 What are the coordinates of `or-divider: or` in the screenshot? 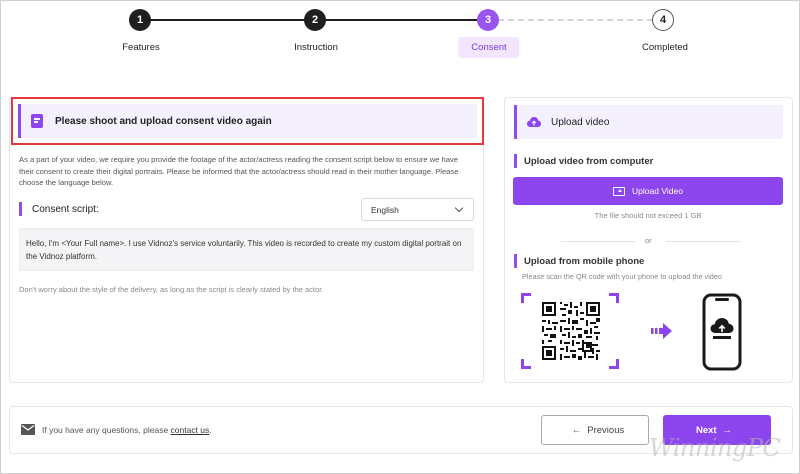 It's located at (651, 241).